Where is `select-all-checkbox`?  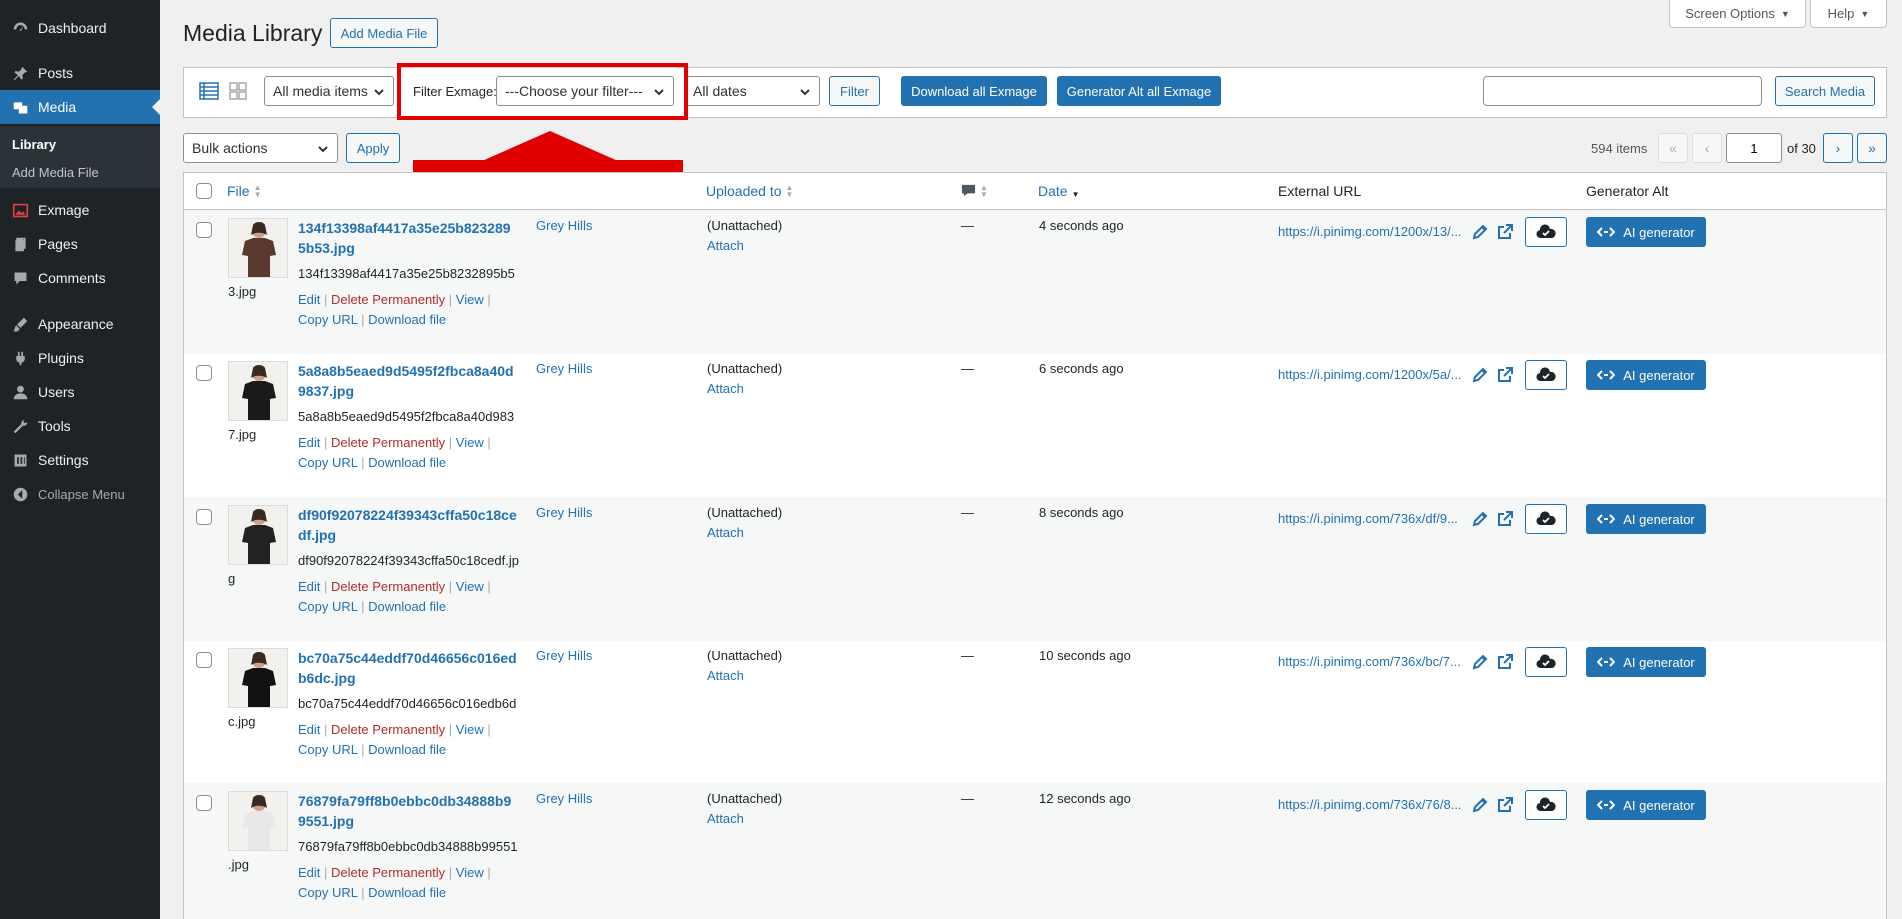
select-all-checkbox is located at coordinates (204, 191).